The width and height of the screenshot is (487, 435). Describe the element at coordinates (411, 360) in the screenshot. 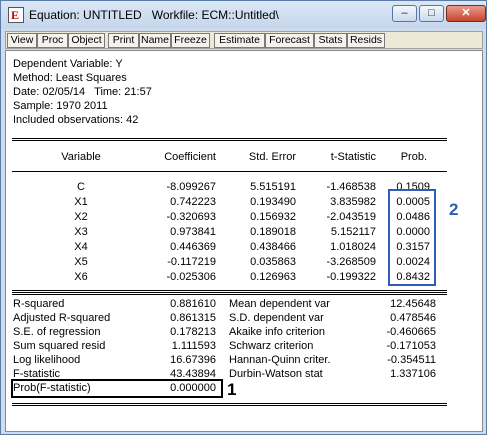

I see `stat-value-right: -0.354511` at that location.